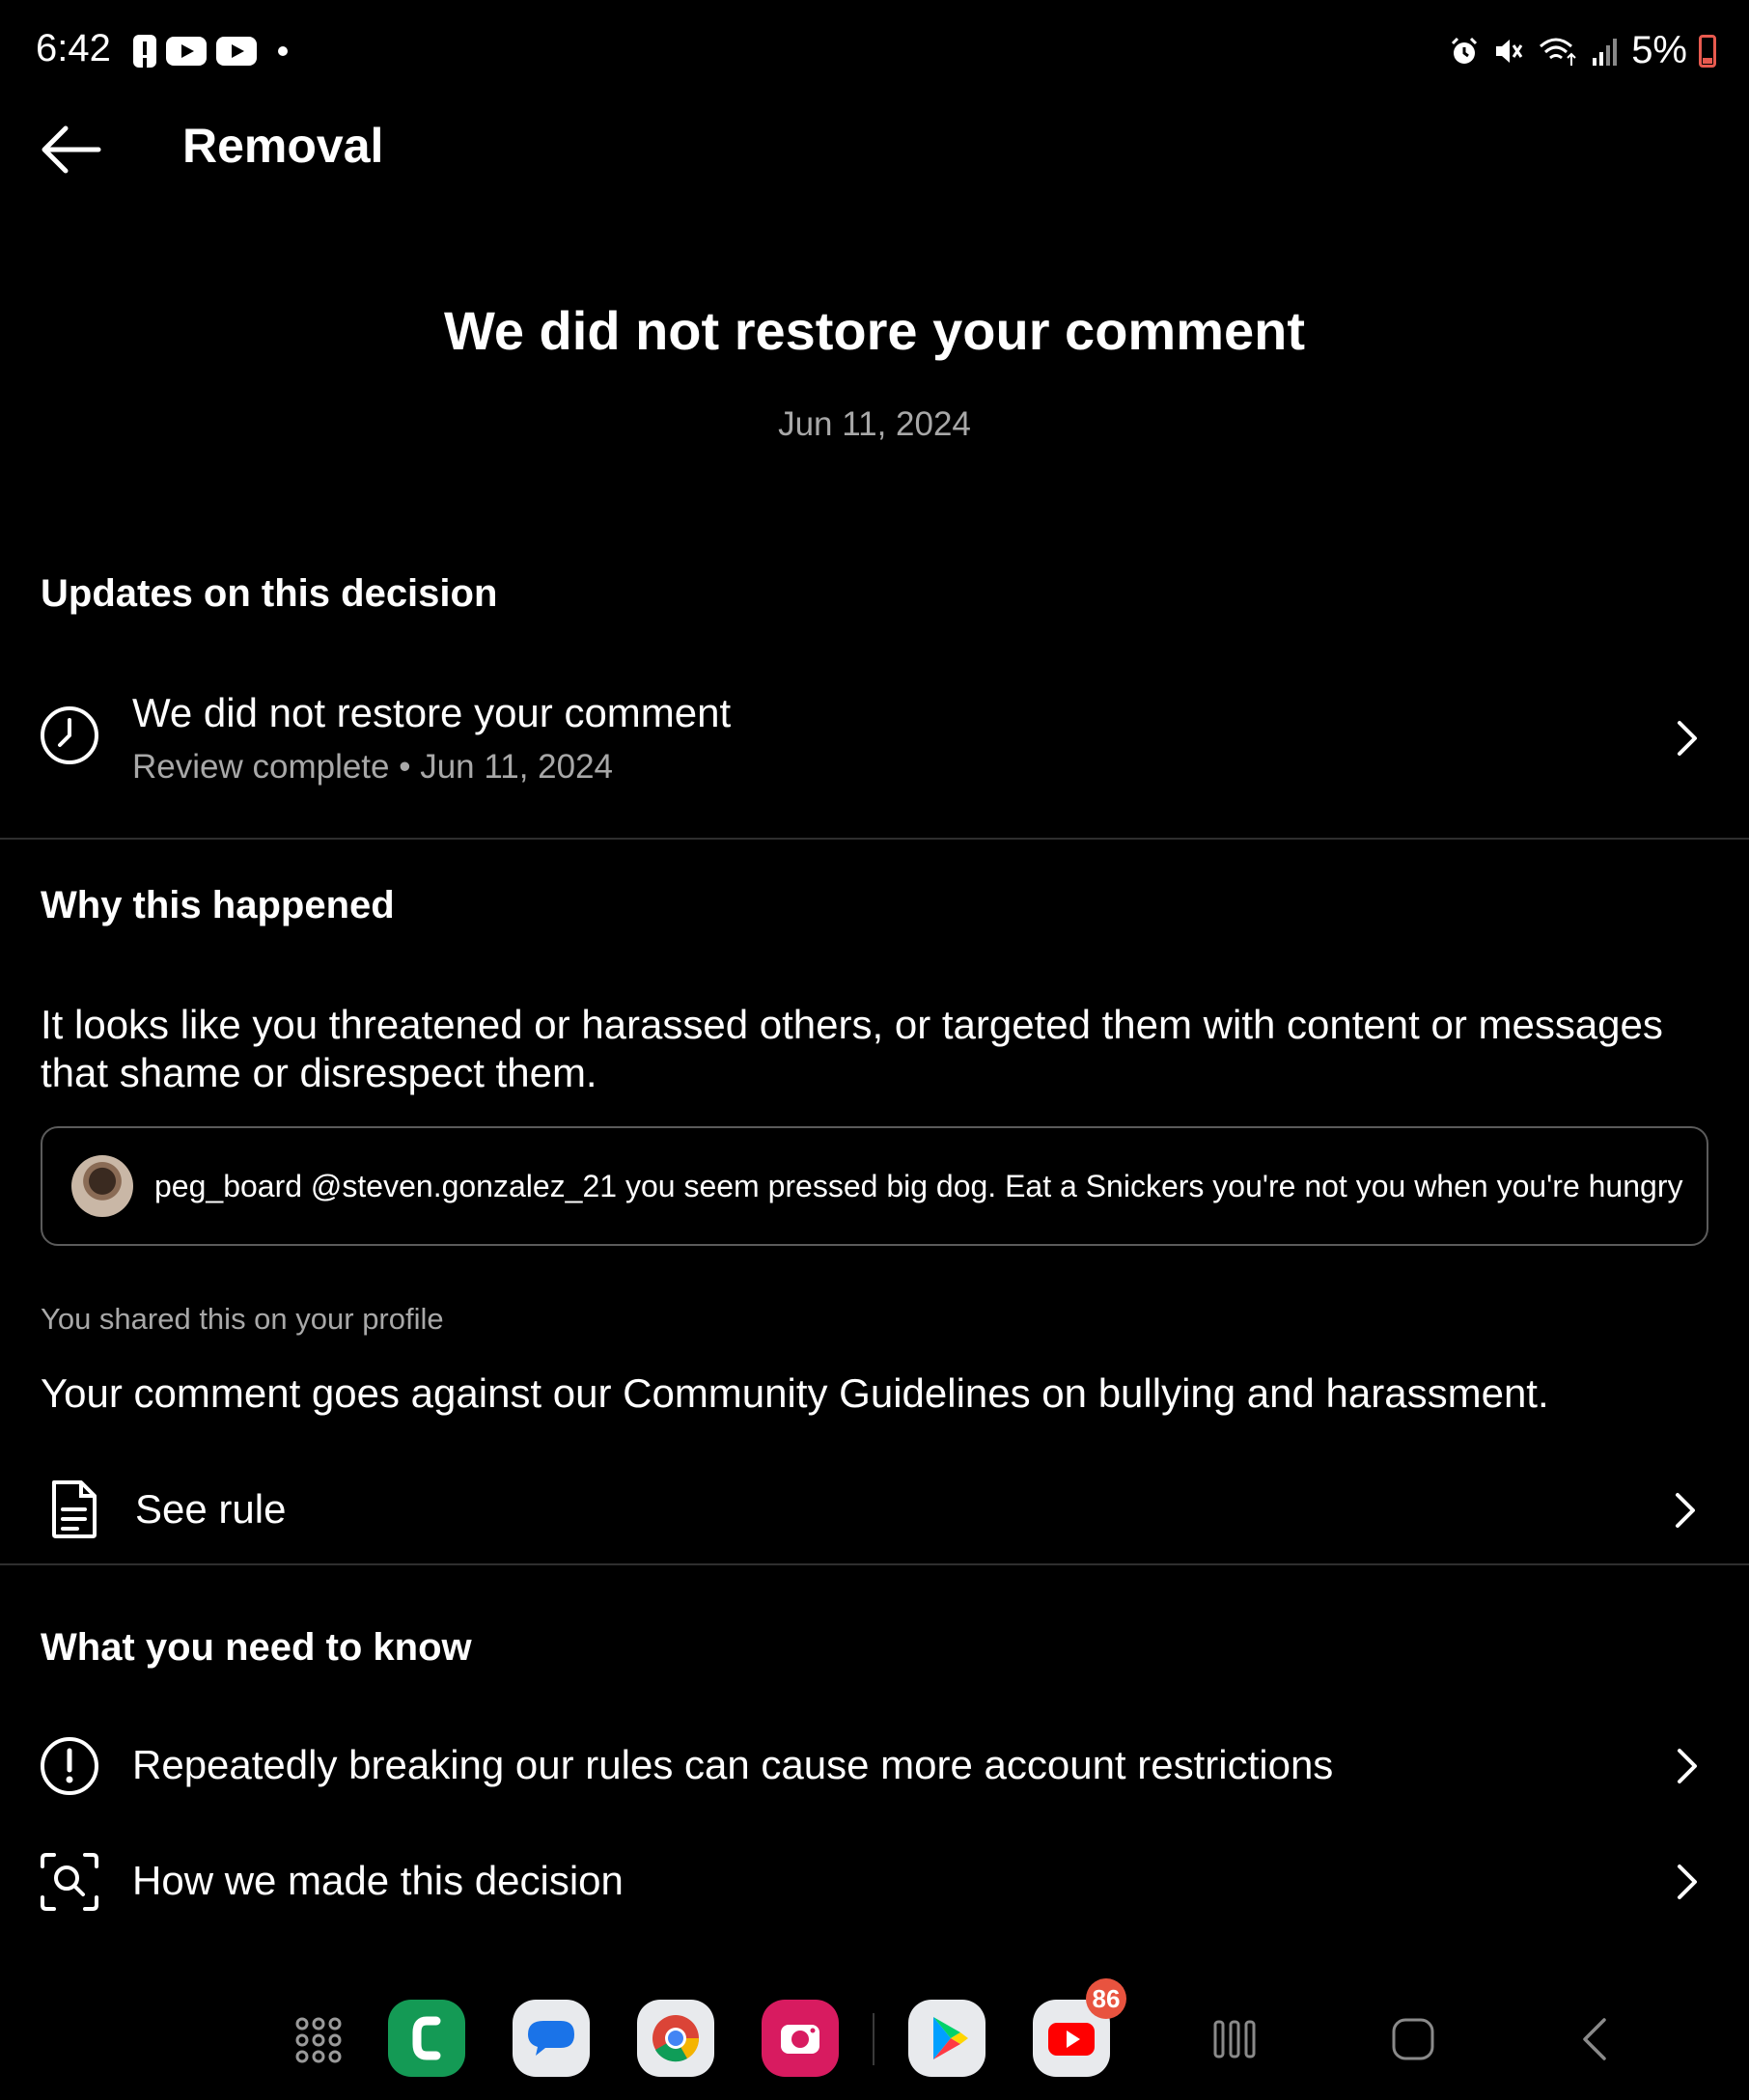 This screenshot has width=1749, height=2100. I want to click on phone-app-icon, so click(426, 2038).